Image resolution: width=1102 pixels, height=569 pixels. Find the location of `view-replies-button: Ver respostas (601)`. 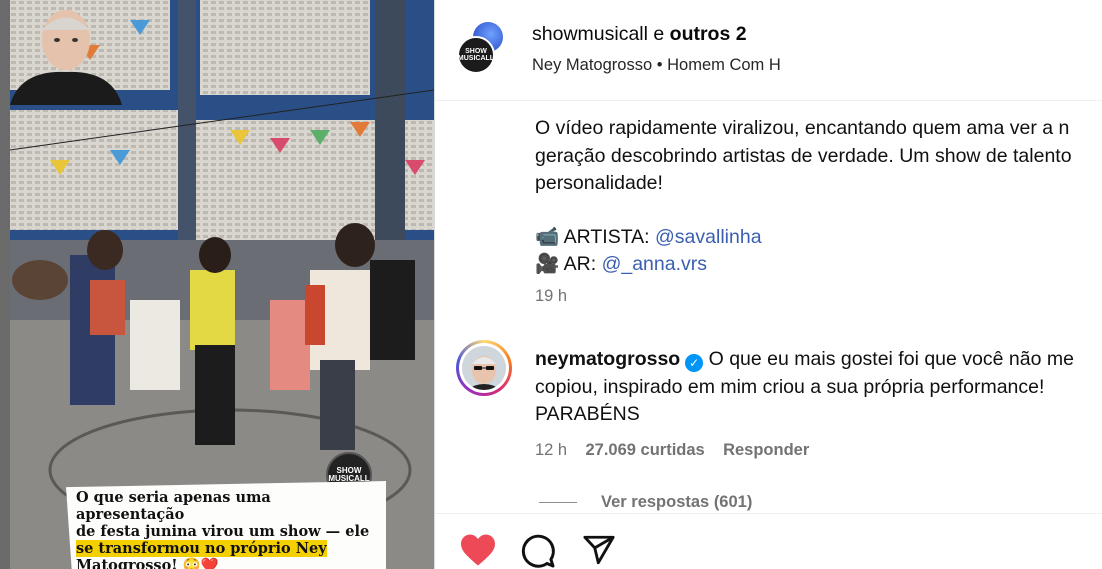

view-replies-button: Ver respostas (601) is located at coordinates (676, 502).